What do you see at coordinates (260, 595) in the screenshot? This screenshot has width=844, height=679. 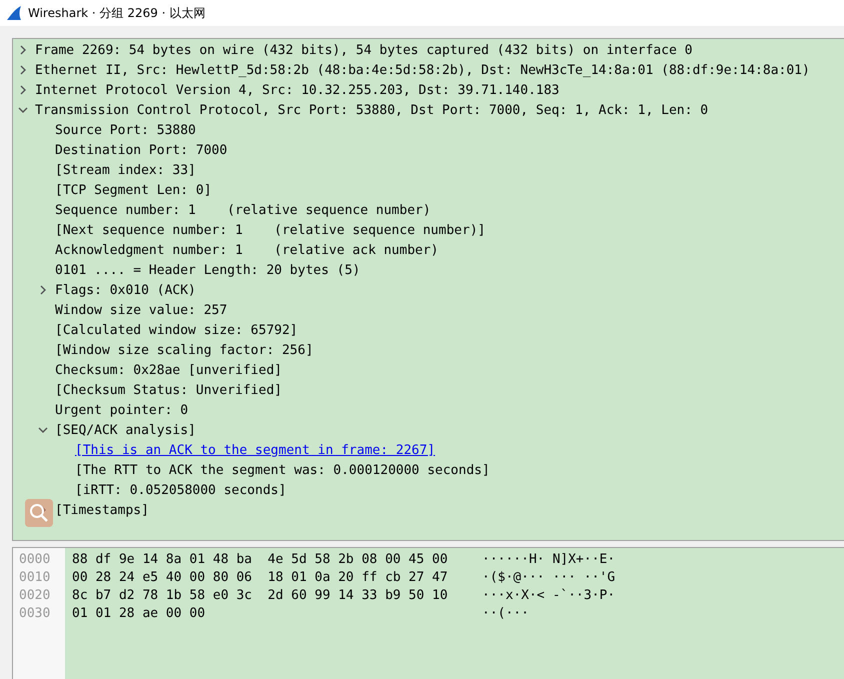 I see `hex-bytes: 8c b7 d2 78 1b 58 e0 3c 2d 60 99 14 33 b9 50 10` at bounding box center [260, 595].